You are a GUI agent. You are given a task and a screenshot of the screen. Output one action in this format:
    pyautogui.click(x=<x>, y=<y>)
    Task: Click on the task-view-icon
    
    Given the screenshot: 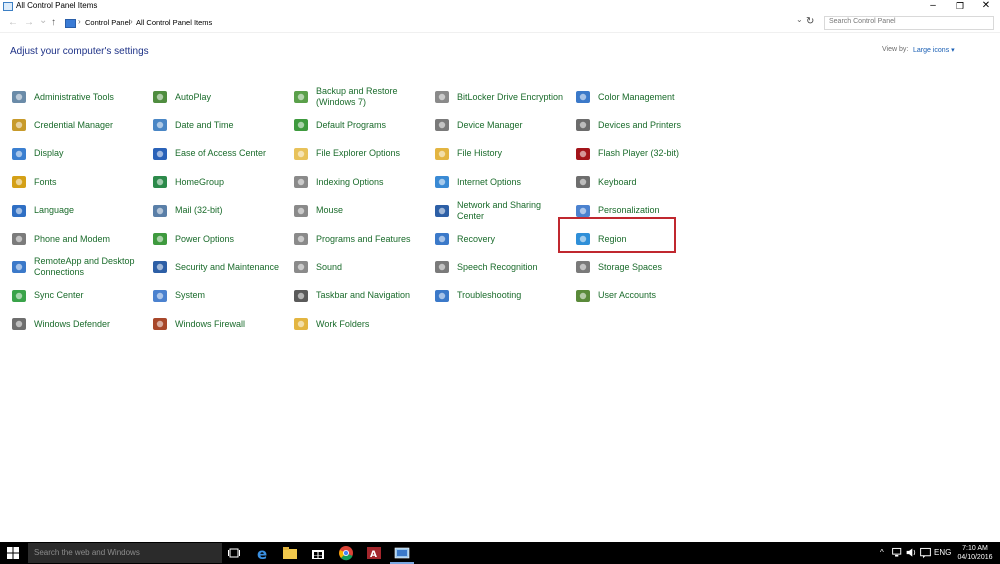 What is the action you would take?
    pyautogui.click(x=234, y=553)
    